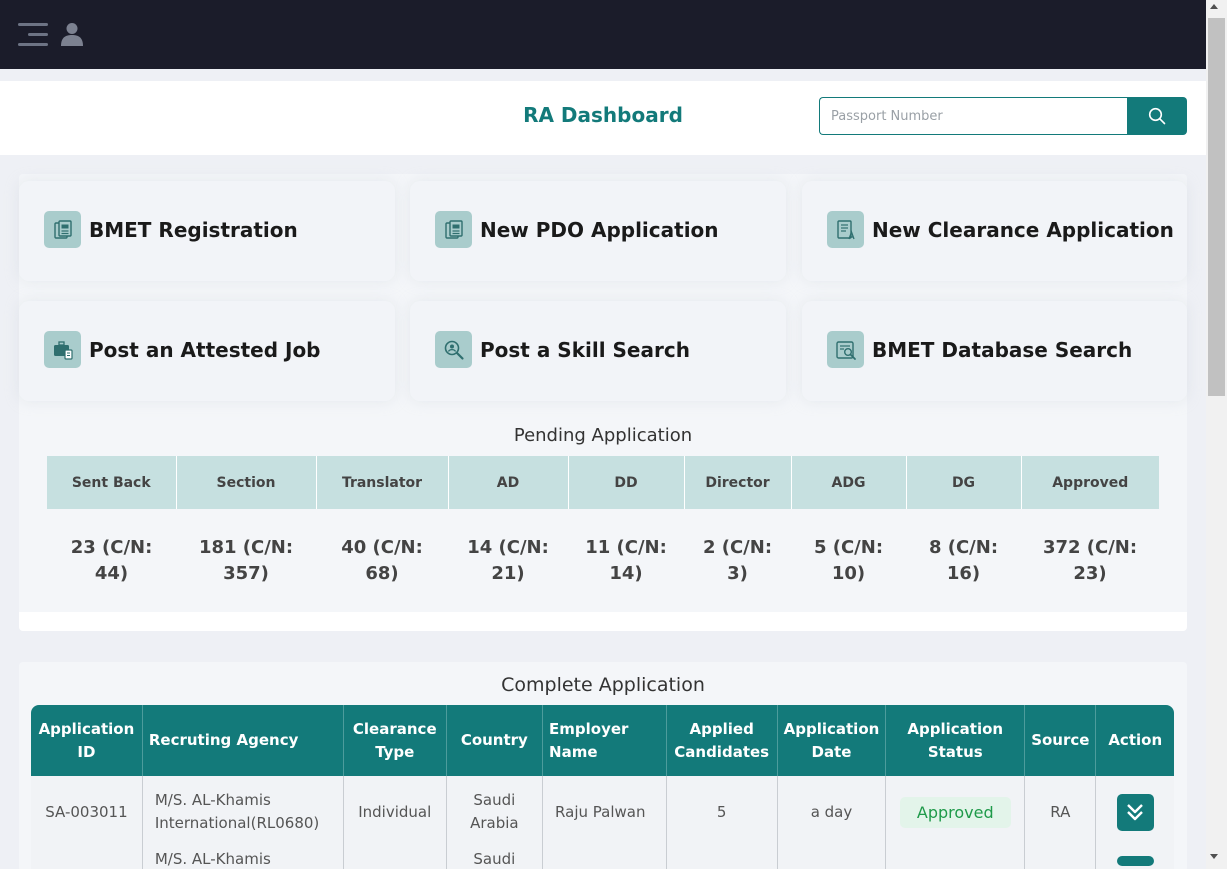 This screenshot has height=869, width=1227. I want to click on user-profile-icon, so click(72, 34).